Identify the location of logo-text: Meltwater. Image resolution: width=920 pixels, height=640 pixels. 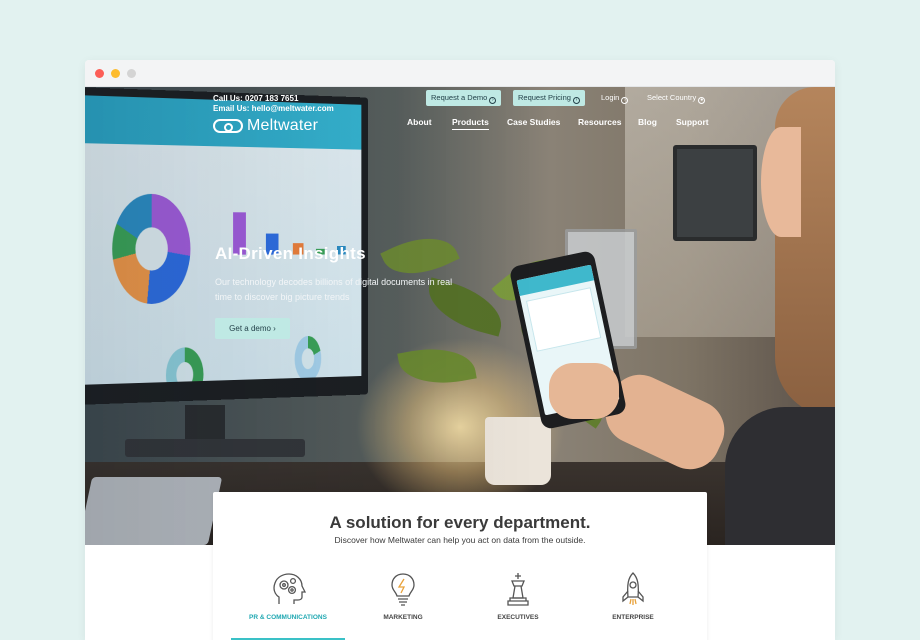
(282, 126).